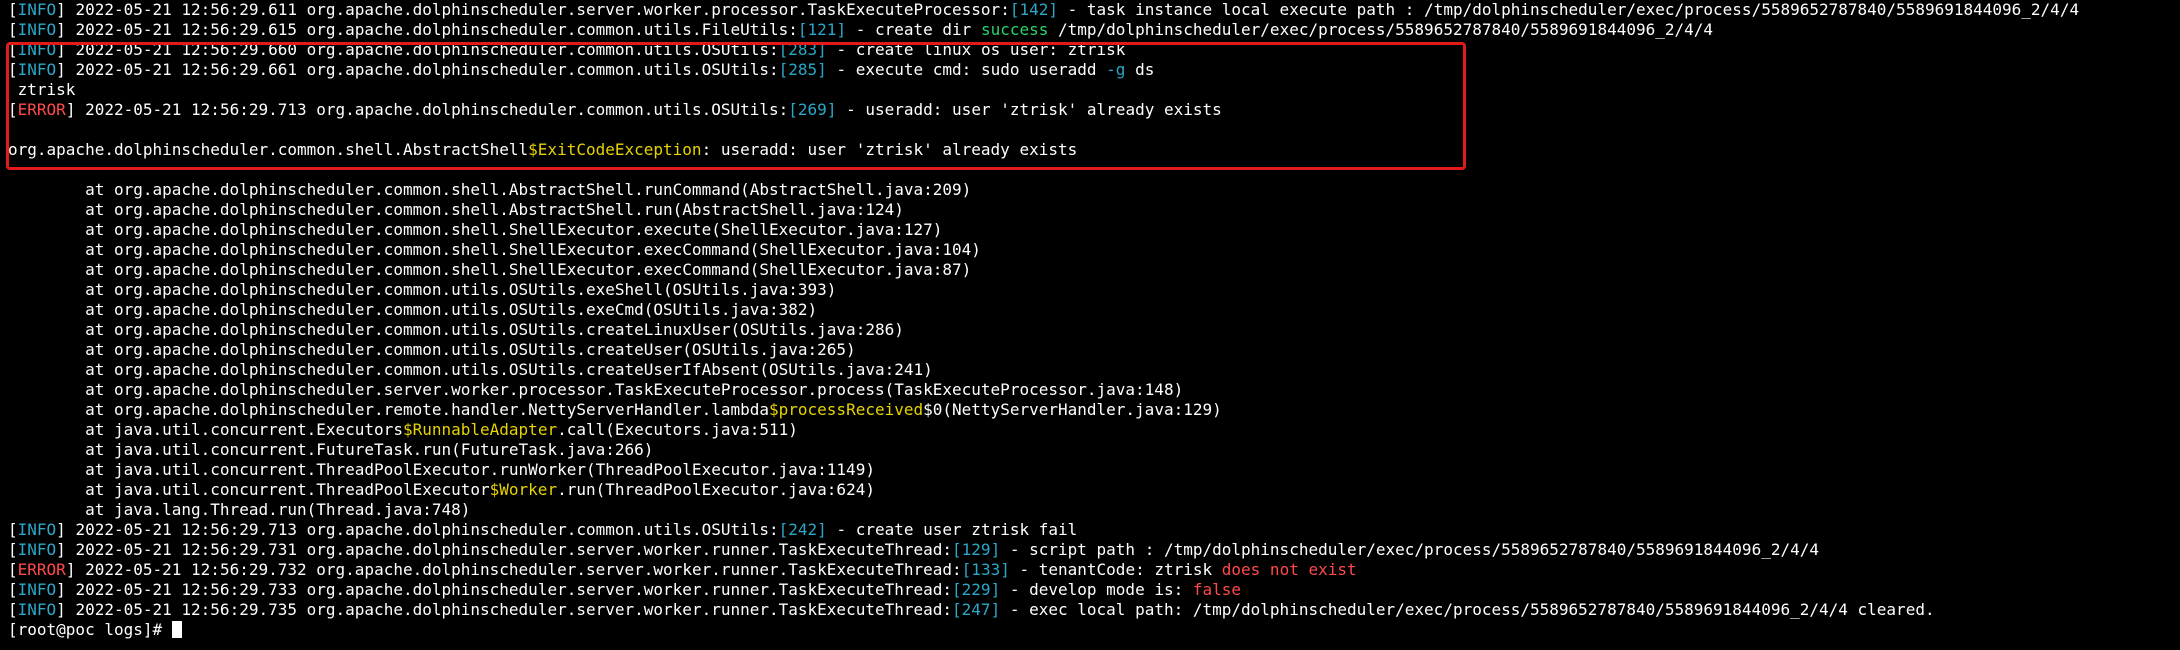  I want to click on log-segment: - create linux os user: ztrisk, so click(976, 49).